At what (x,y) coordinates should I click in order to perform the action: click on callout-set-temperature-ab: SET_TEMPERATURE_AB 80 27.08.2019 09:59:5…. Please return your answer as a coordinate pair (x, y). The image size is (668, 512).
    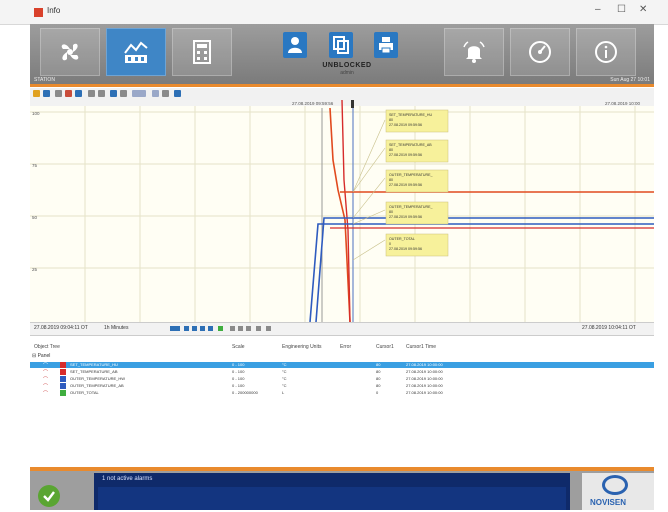
    Looking at the image, I should click on (417, 151).